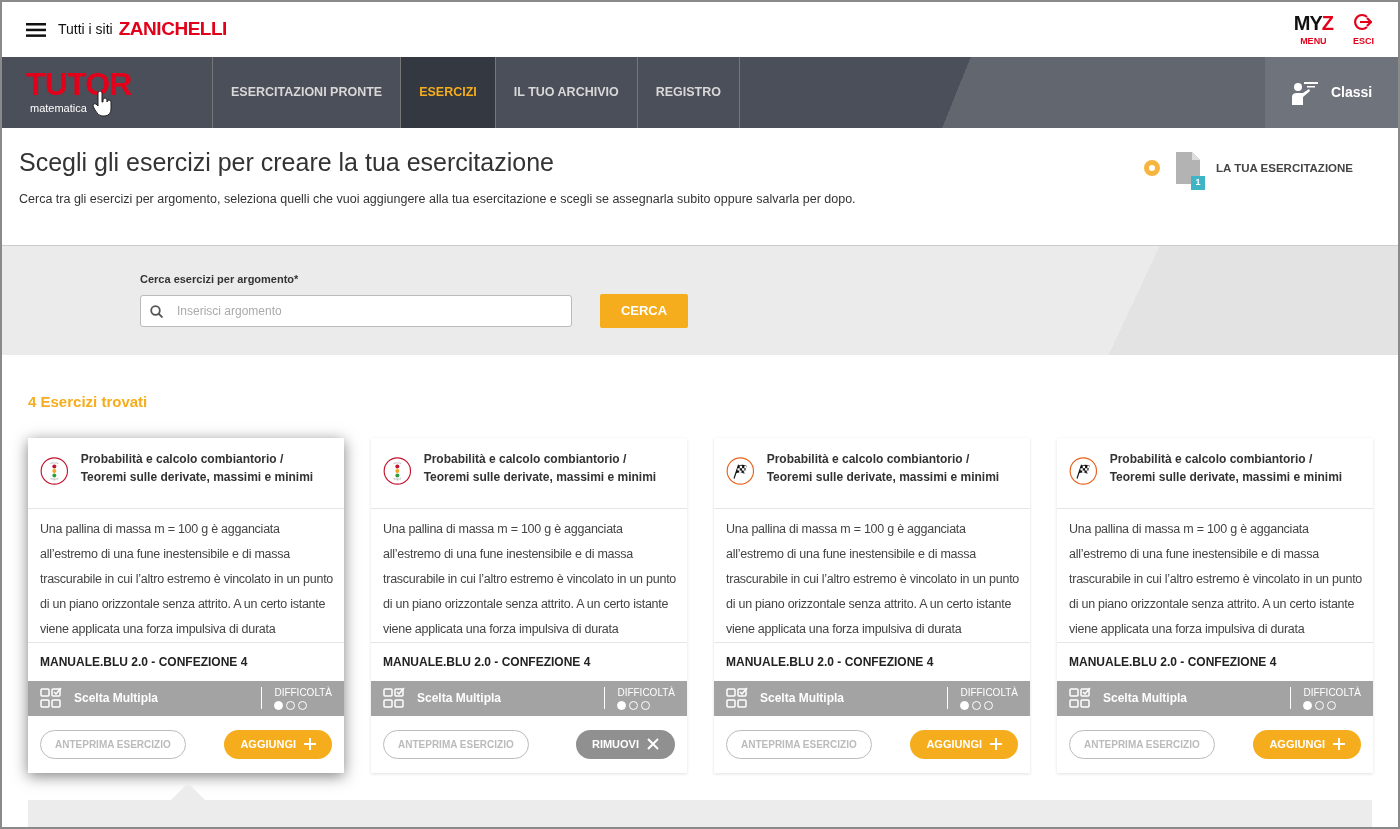 The image size is (1400, 829). Describe the element at coordinates (448, 92) in the screenshot. I see `nav-tab: ESERCIZI` at that location.